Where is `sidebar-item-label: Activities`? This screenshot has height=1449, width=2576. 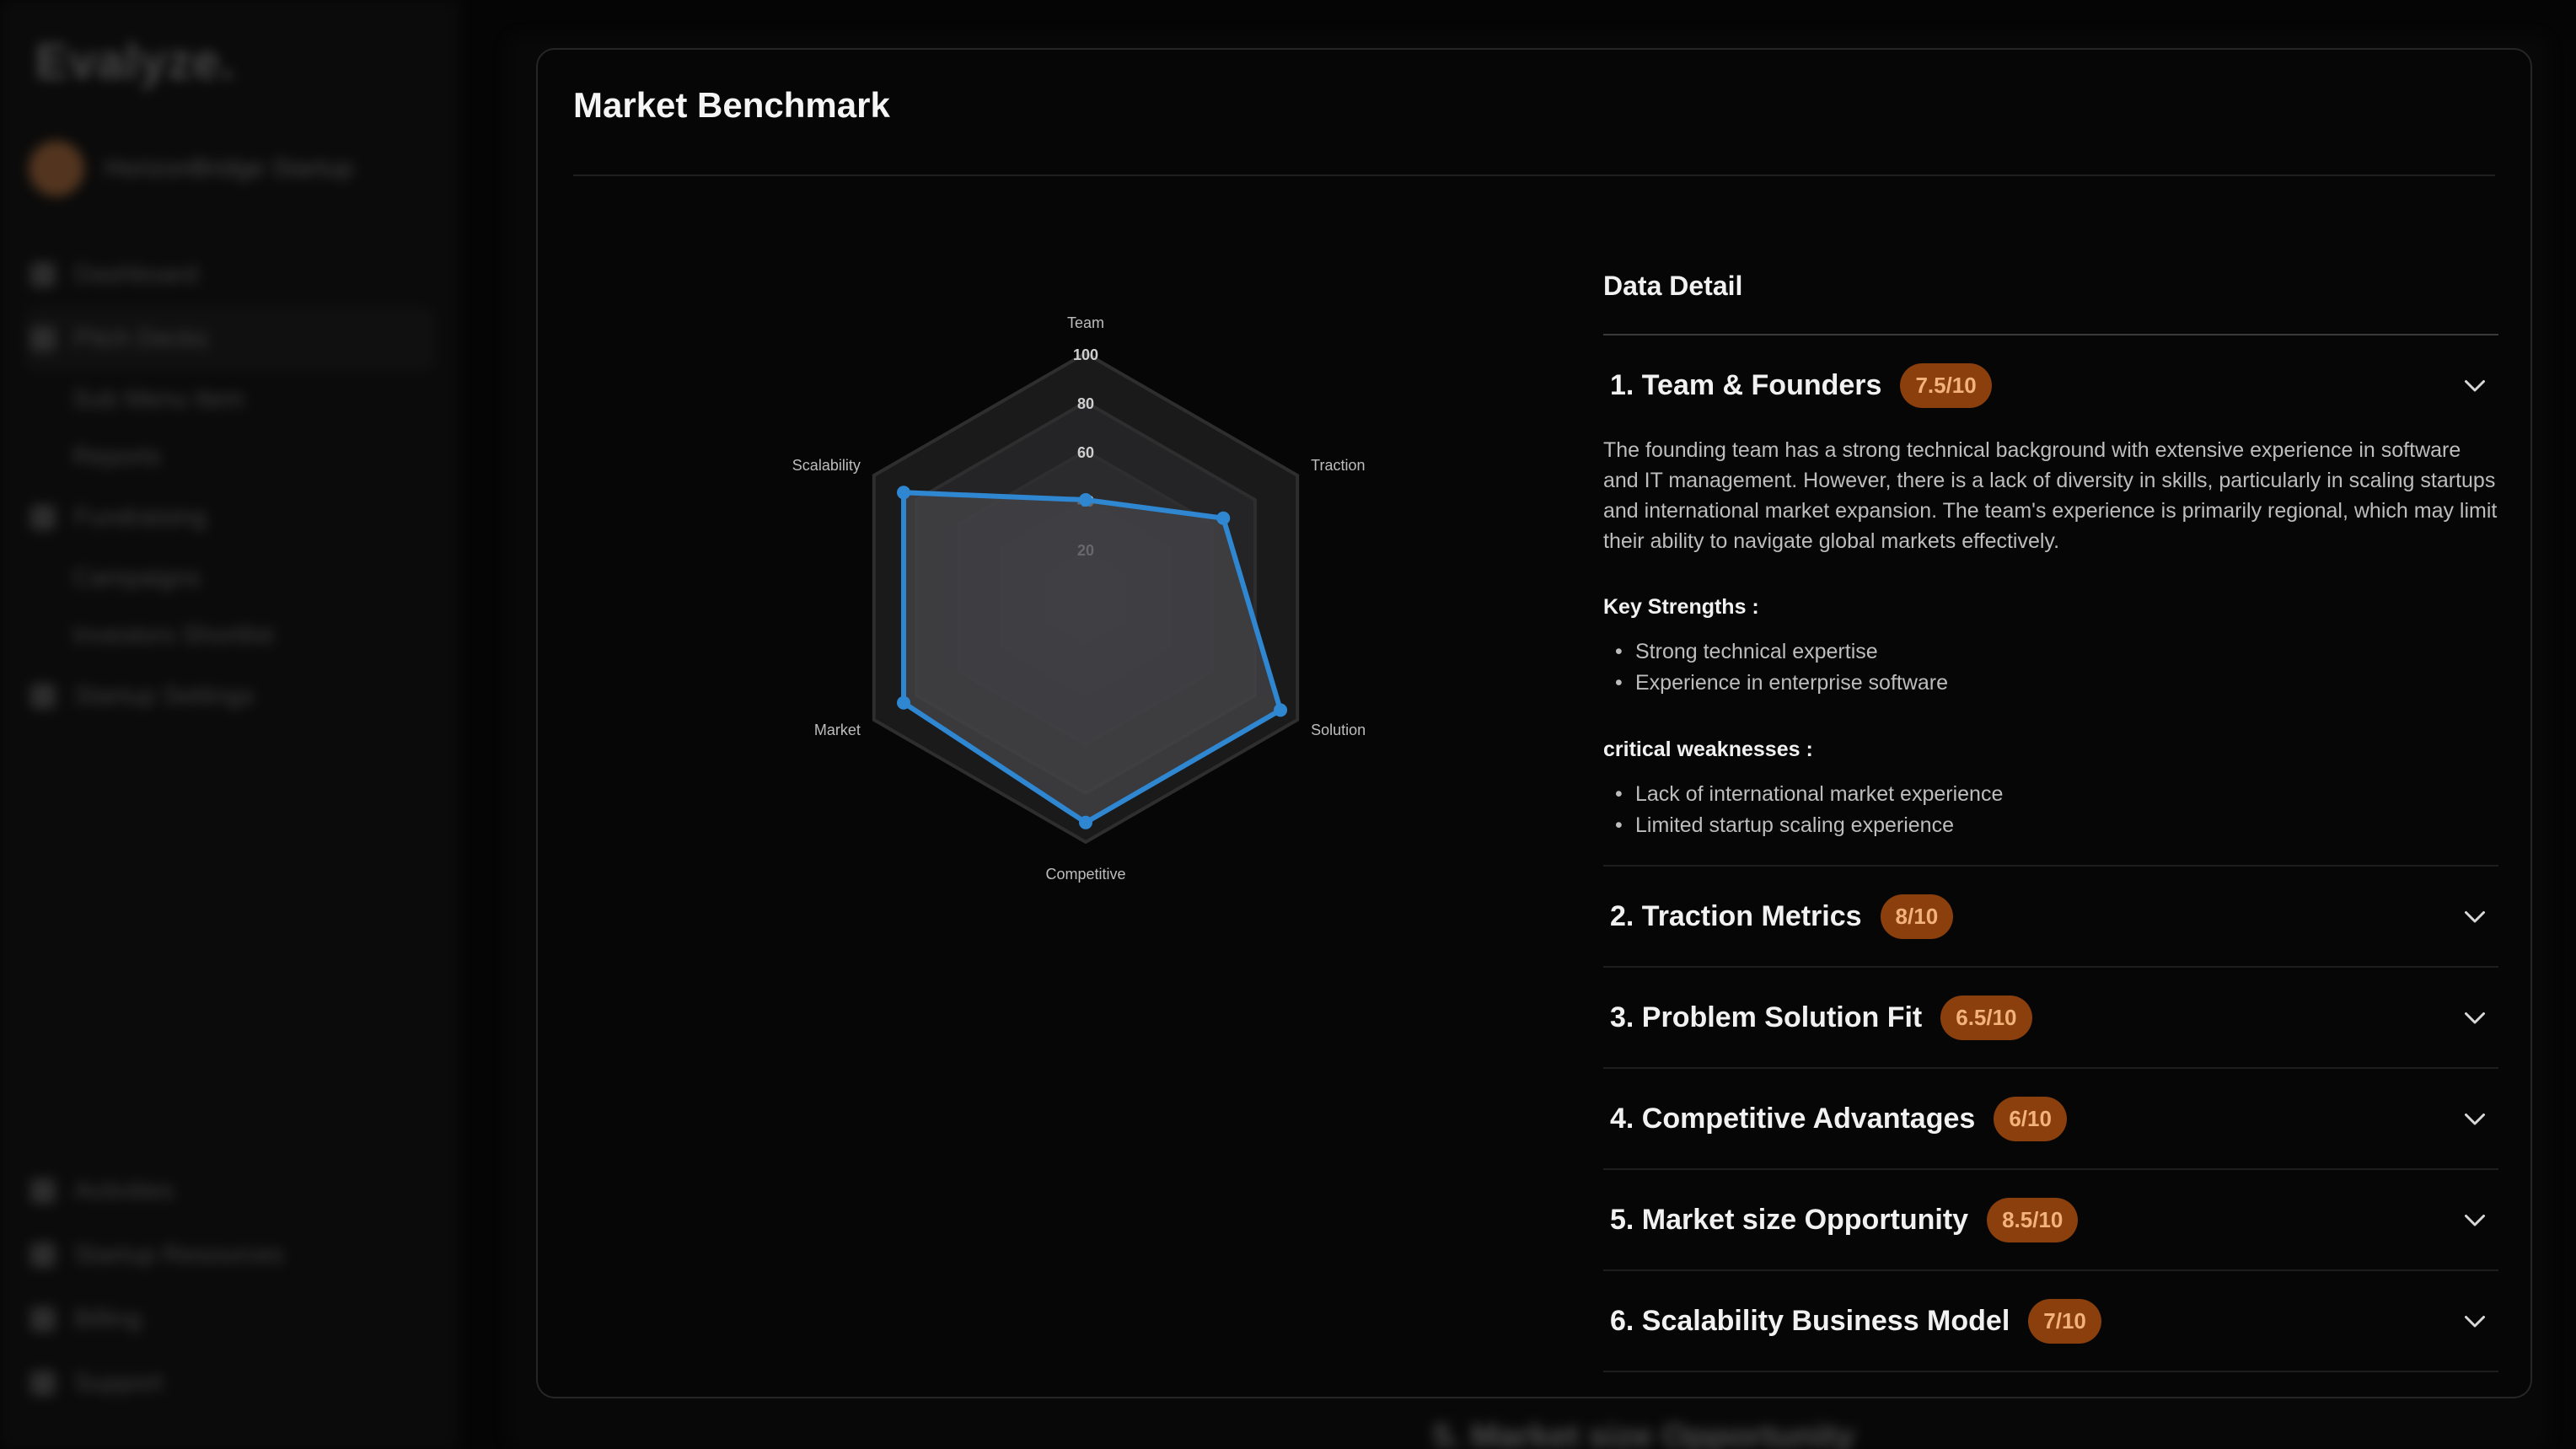 sidebar-item-label: Activities is located at coordinates (124, 1191).